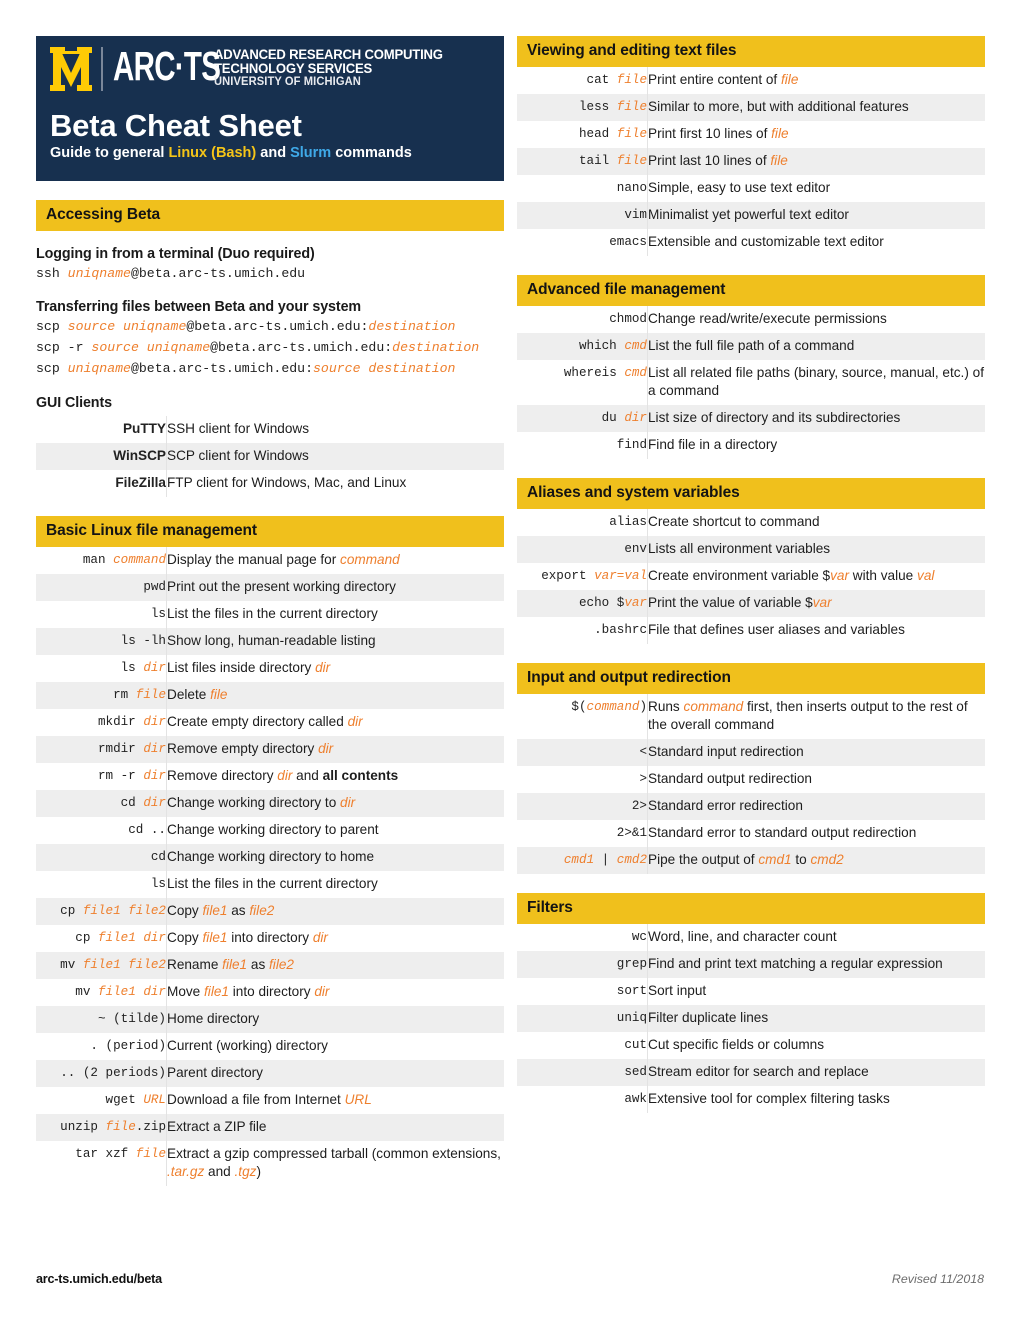  What do you see at coordinates (582, 418) in the screenshot?
I see `command-cell: du dir` at bounding box center [582, 418].